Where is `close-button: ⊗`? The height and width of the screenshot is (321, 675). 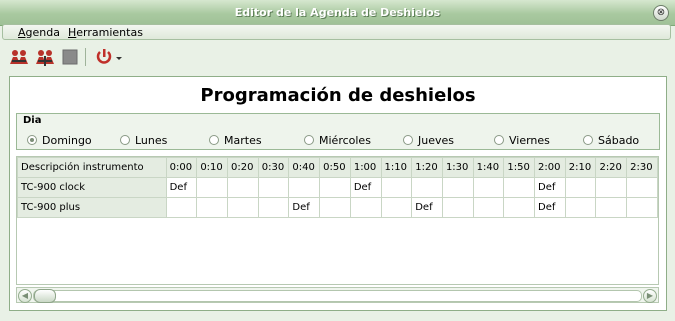 close-button: ⊗ is located at coordinates (661, 13).